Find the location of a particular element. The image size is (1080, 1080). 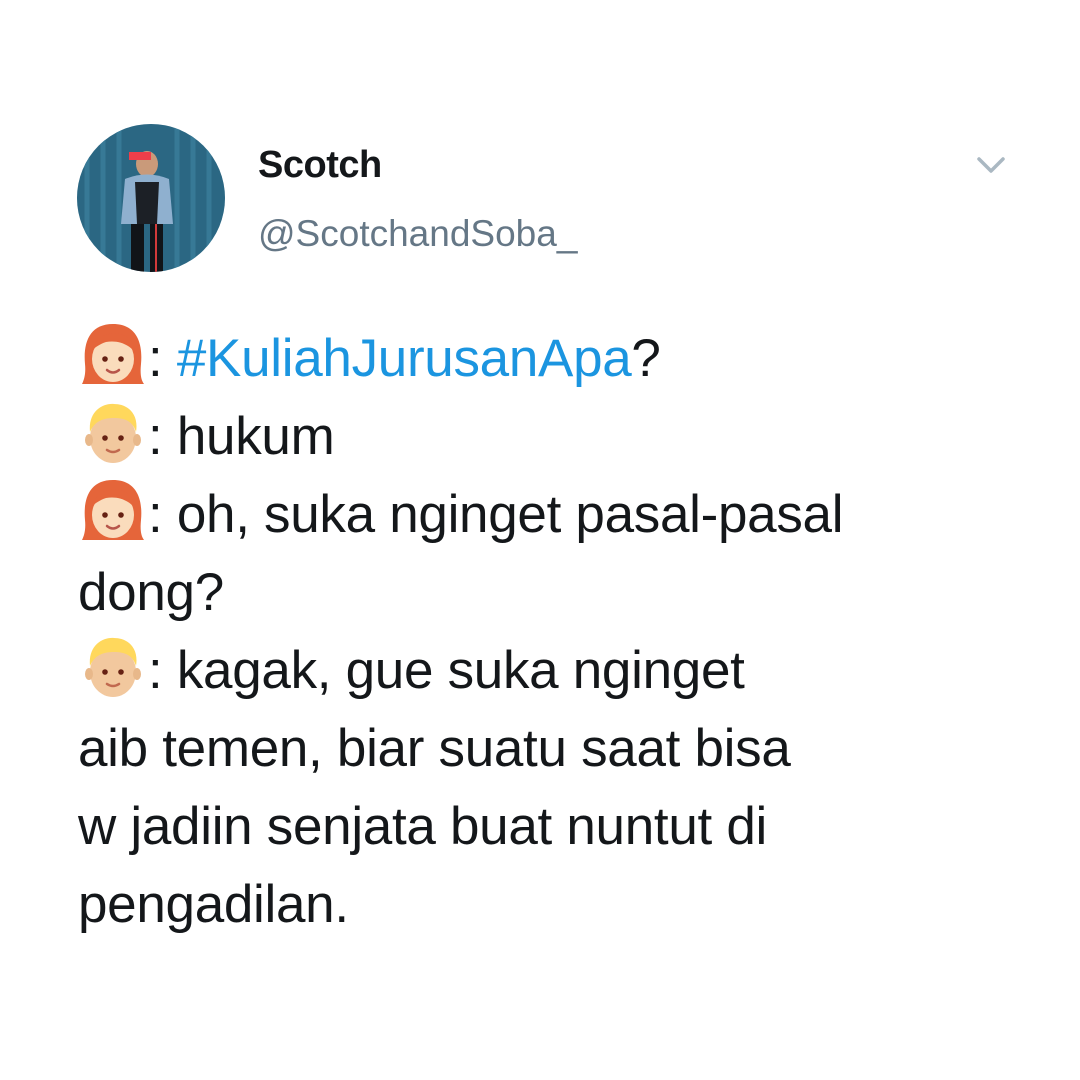

tweet-line: : #KuliahJurusanApa? is located at coordinates (528, 359).